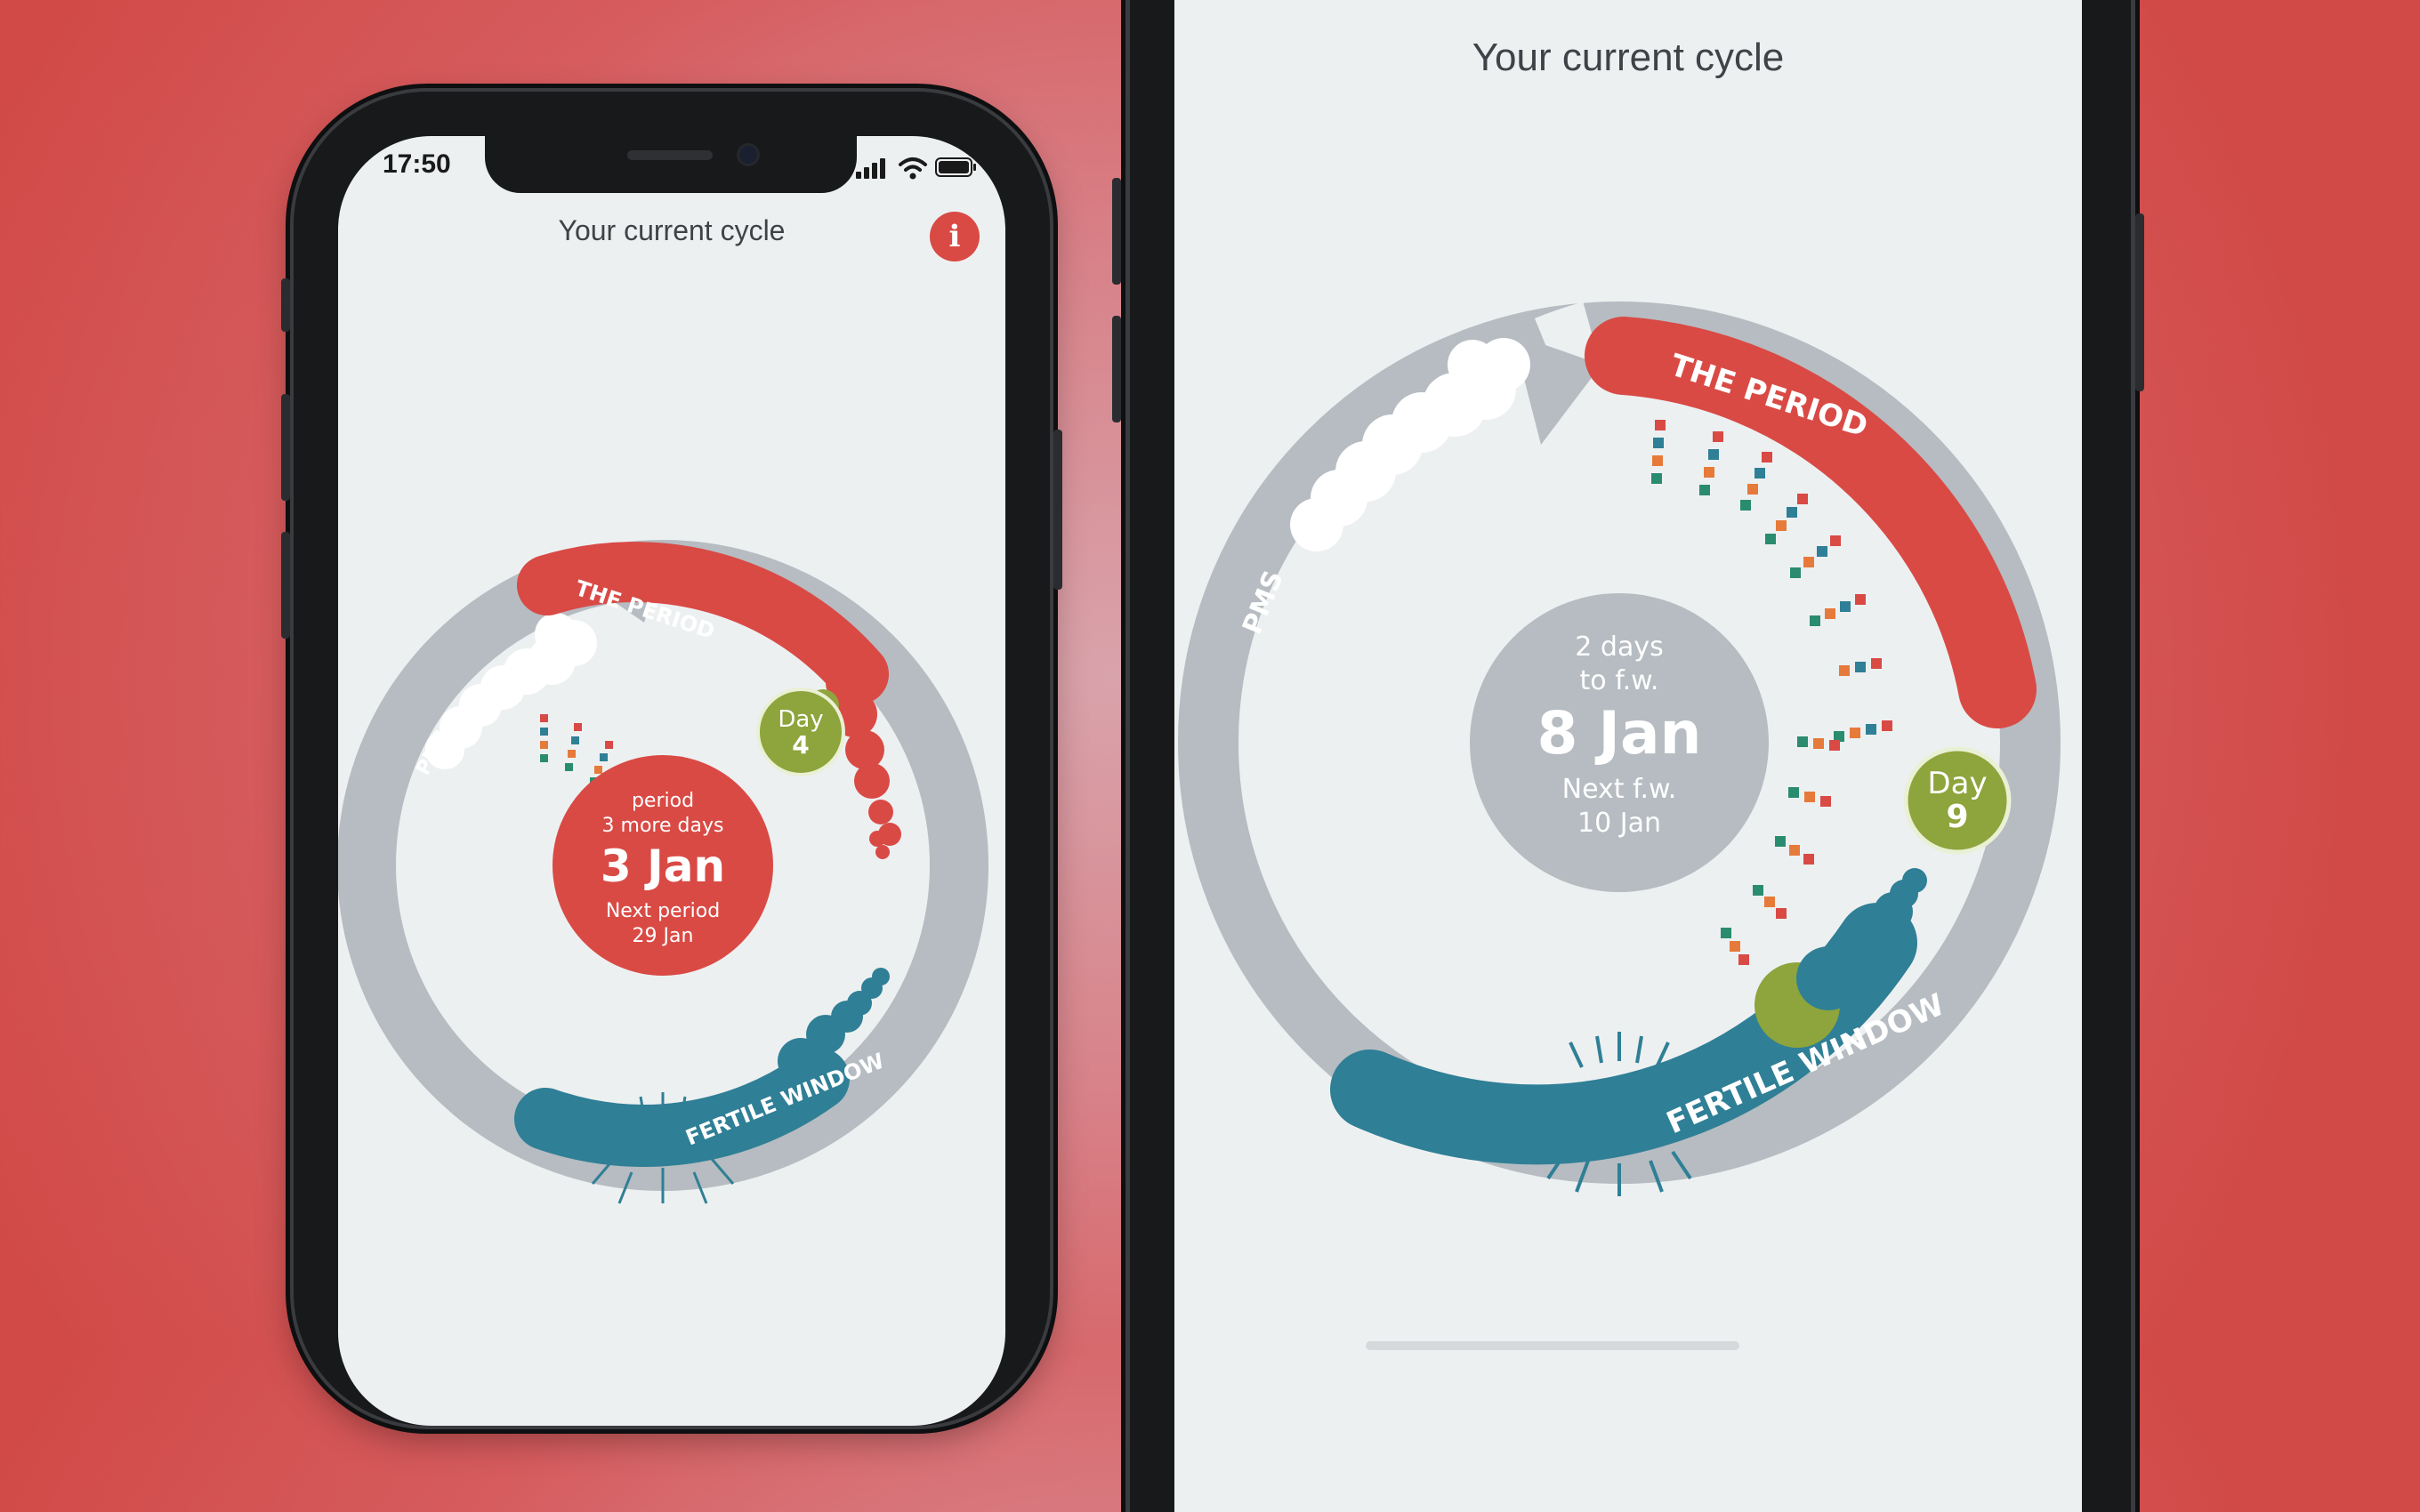 Image resolution: width=2420 pixels, height=1512 pixels. What do you see at coordinates (663, 866) in the screenshot?
I see `center-date: 3 Jan` at bounding box center [663, 866].